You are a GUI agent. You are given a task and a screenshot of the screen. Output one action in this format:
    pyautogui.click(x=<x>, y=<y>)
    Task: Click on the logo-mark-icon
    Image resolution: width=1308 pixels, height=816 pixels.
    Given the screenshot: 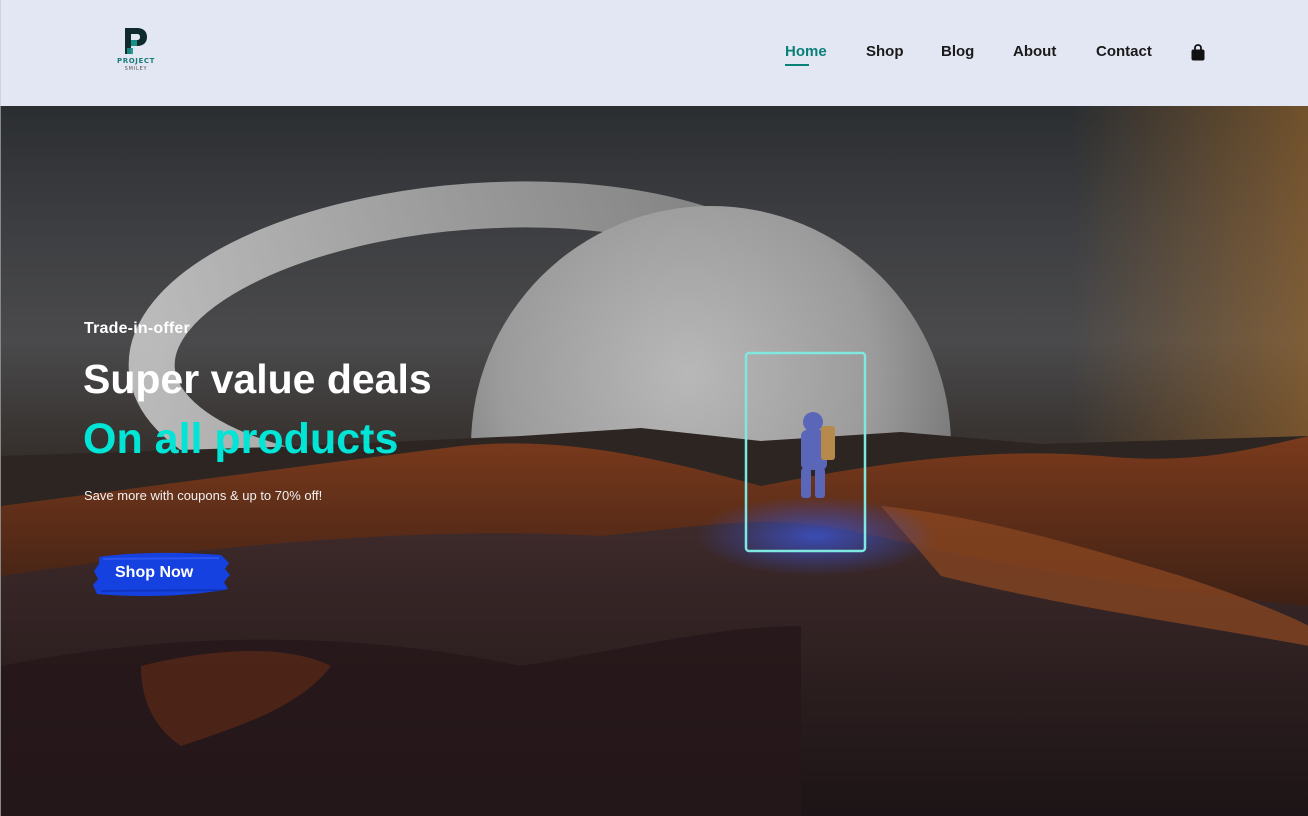 What is the action you would take?
    pyautogui.click(x=136, y=41)
    